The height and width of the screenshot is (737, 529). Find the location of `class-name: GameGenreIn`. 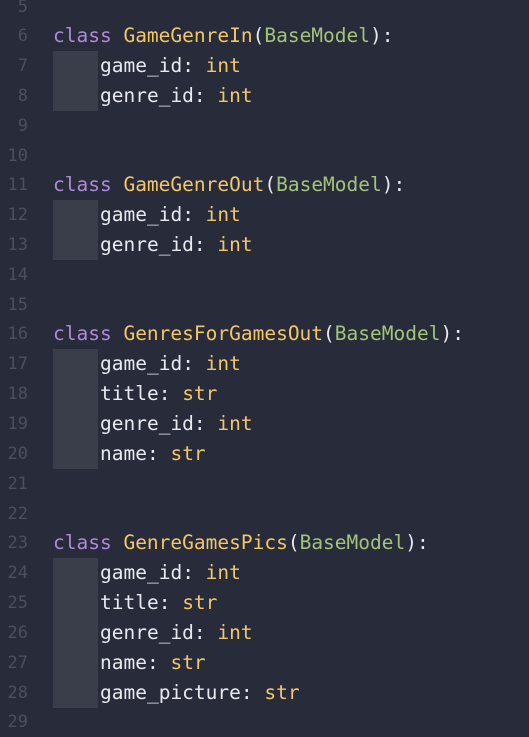

class-name: GameGenreIn is located at coordinates (188, 35).